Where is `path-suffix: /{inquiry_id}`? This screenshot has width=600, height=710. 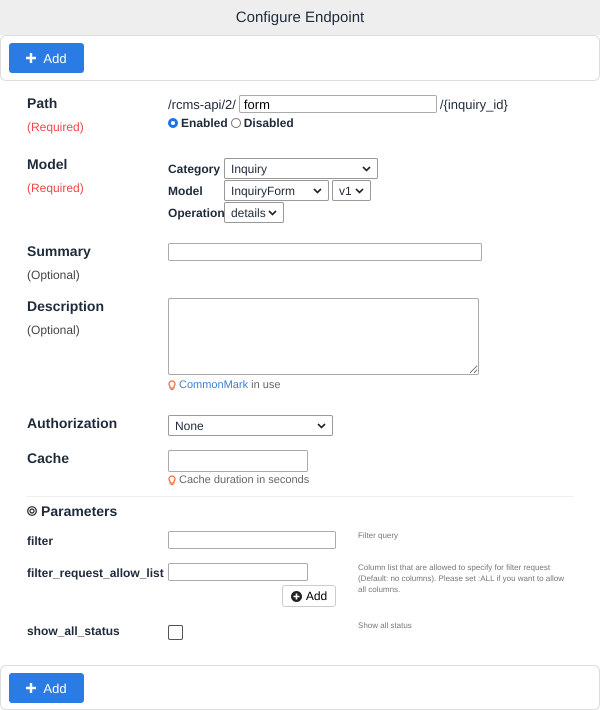
path-suffix: /{inquiry_id} is located at coordinates (474, 104).